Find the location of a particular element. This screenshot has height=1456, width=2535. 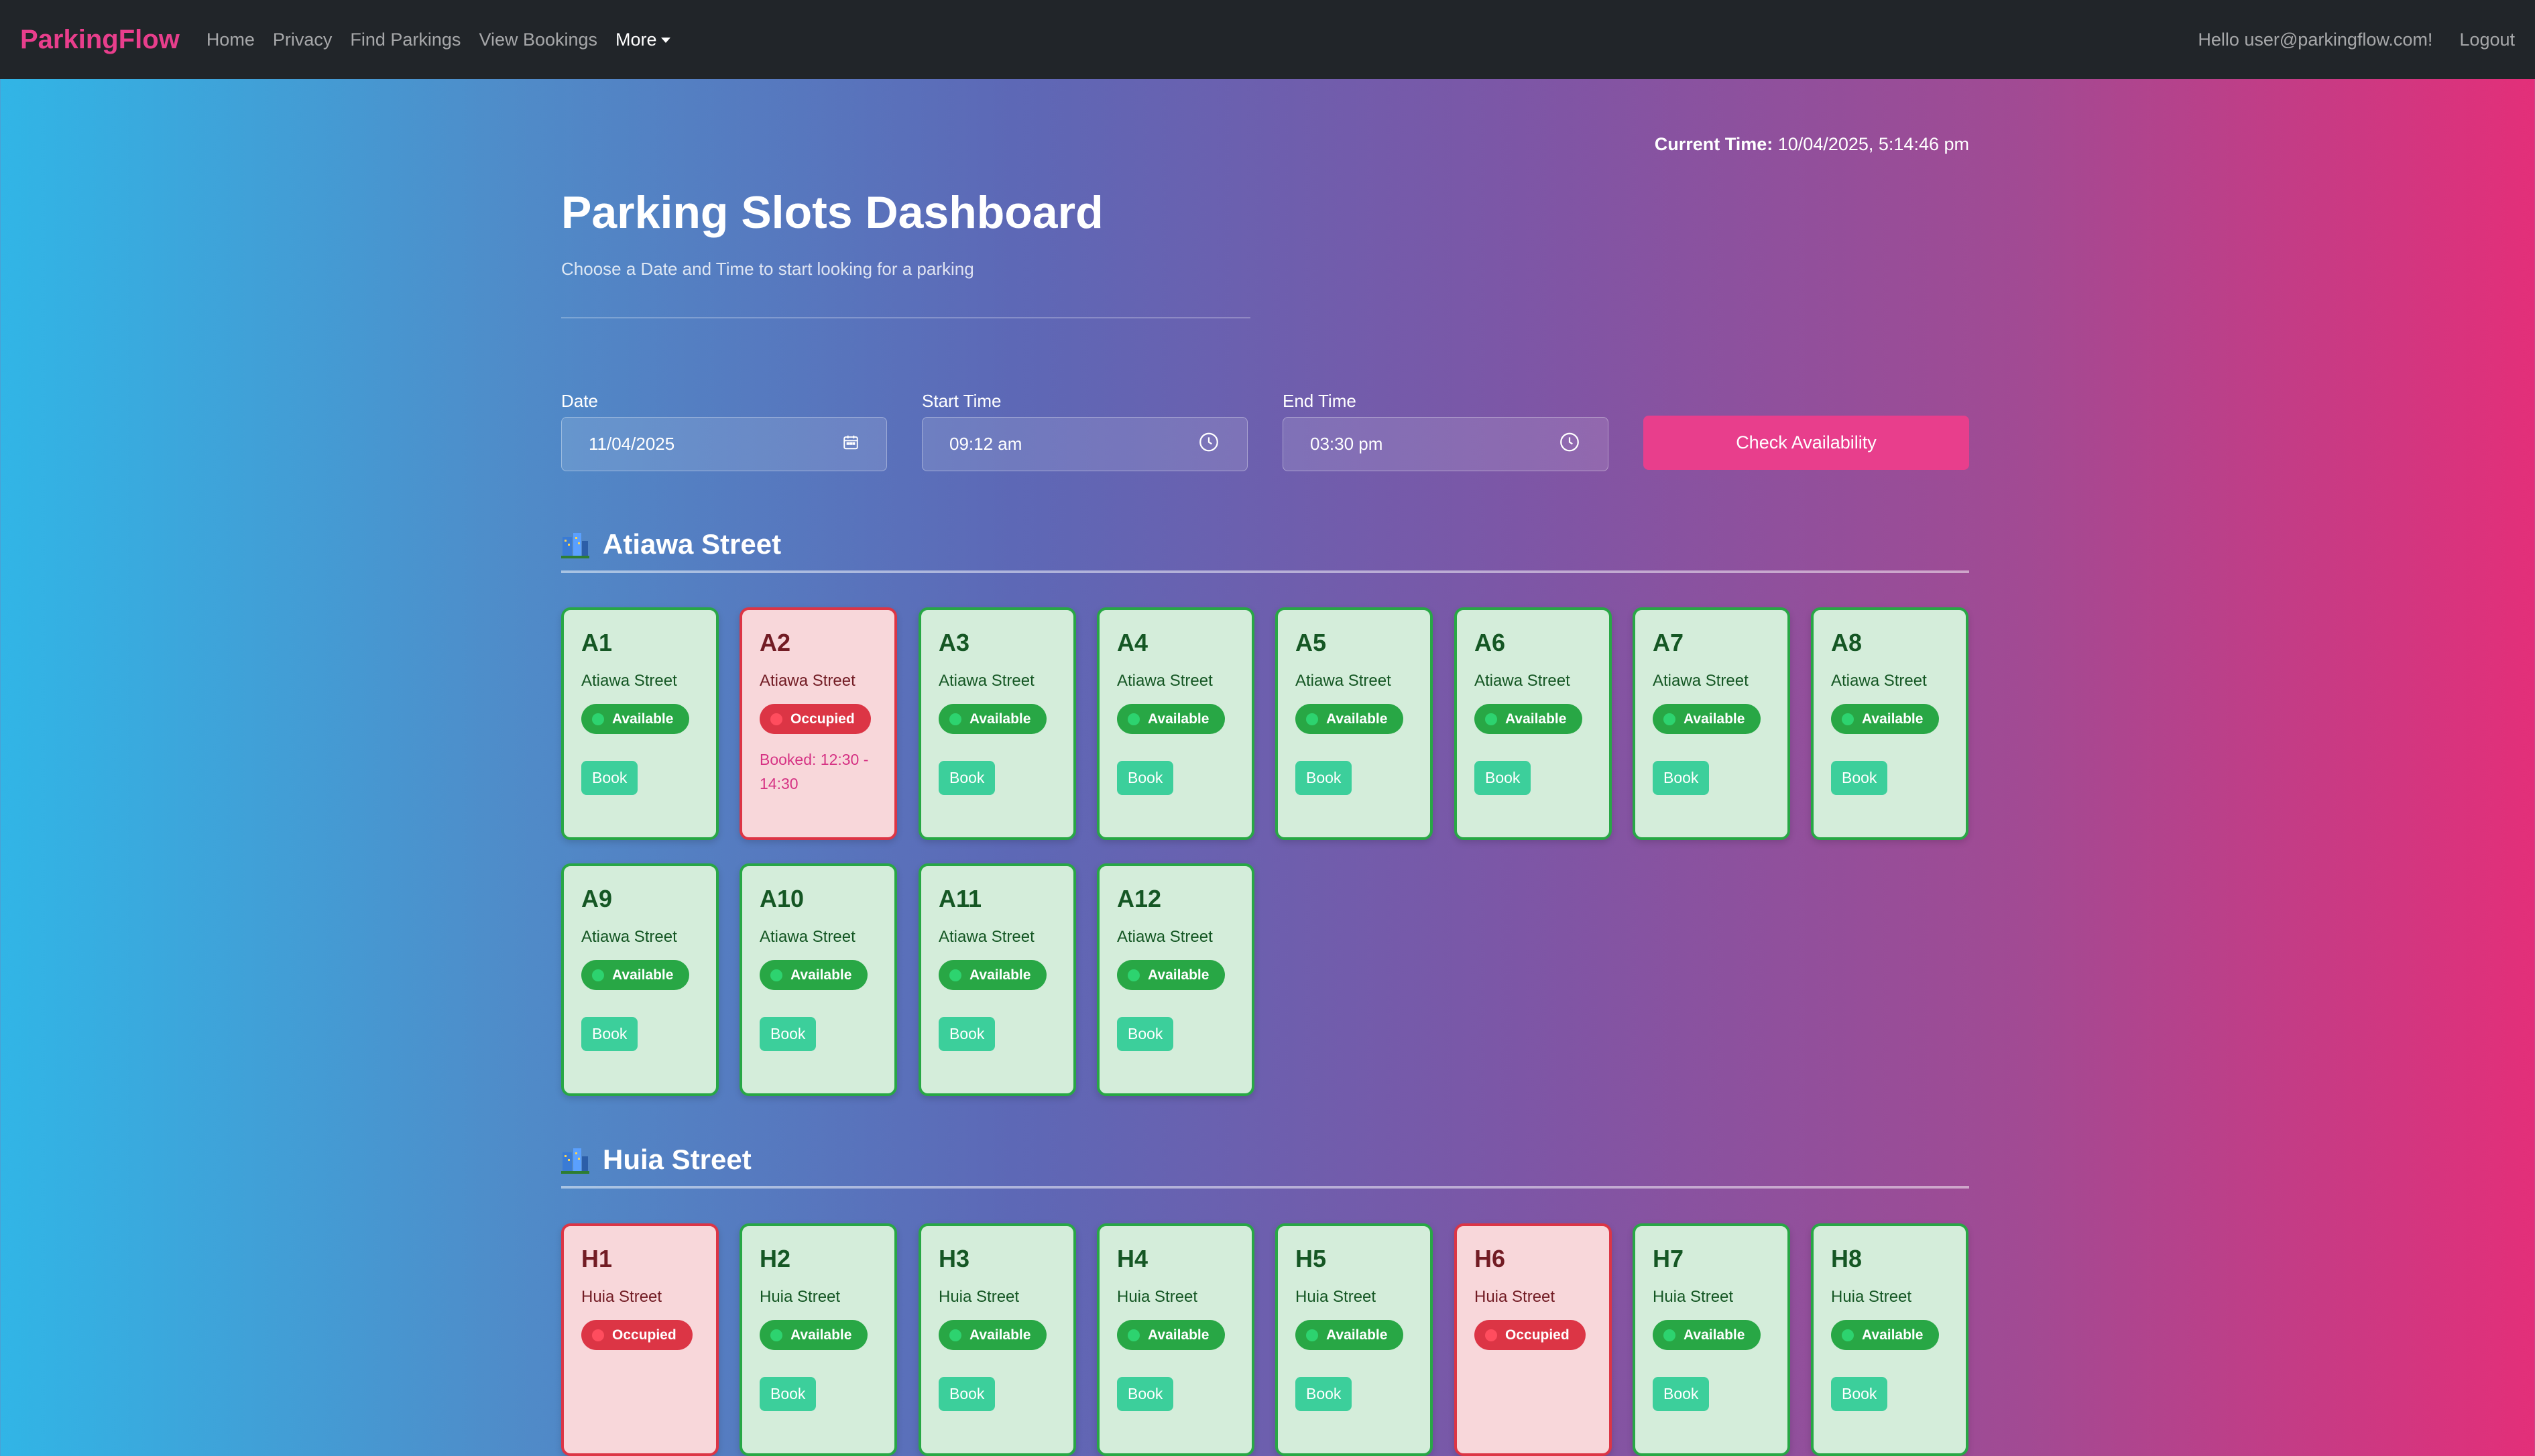

slot-id: H7 is located at coordinates (1668, 1258).